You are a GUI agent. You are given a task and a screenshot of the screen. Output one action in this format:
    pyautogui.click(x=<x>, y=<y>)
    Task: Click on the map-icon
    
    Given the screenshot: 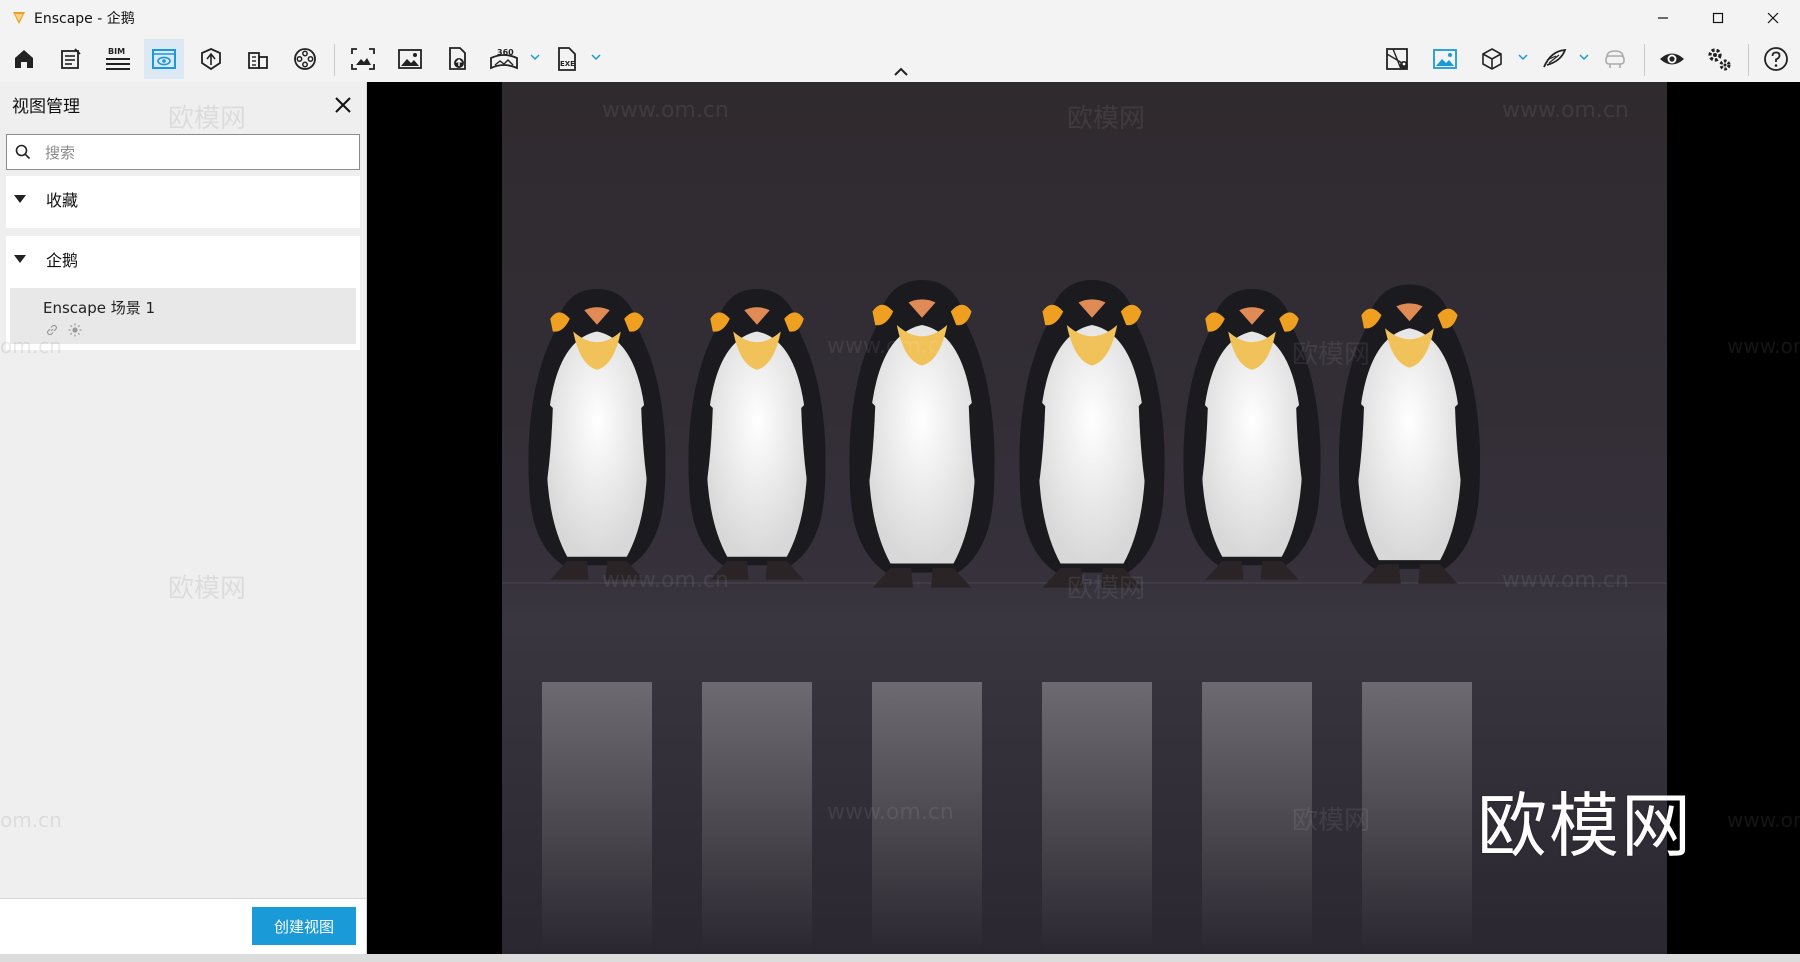 What is the action you would take?
    pyautogui.click(x=1398, y=59)
    